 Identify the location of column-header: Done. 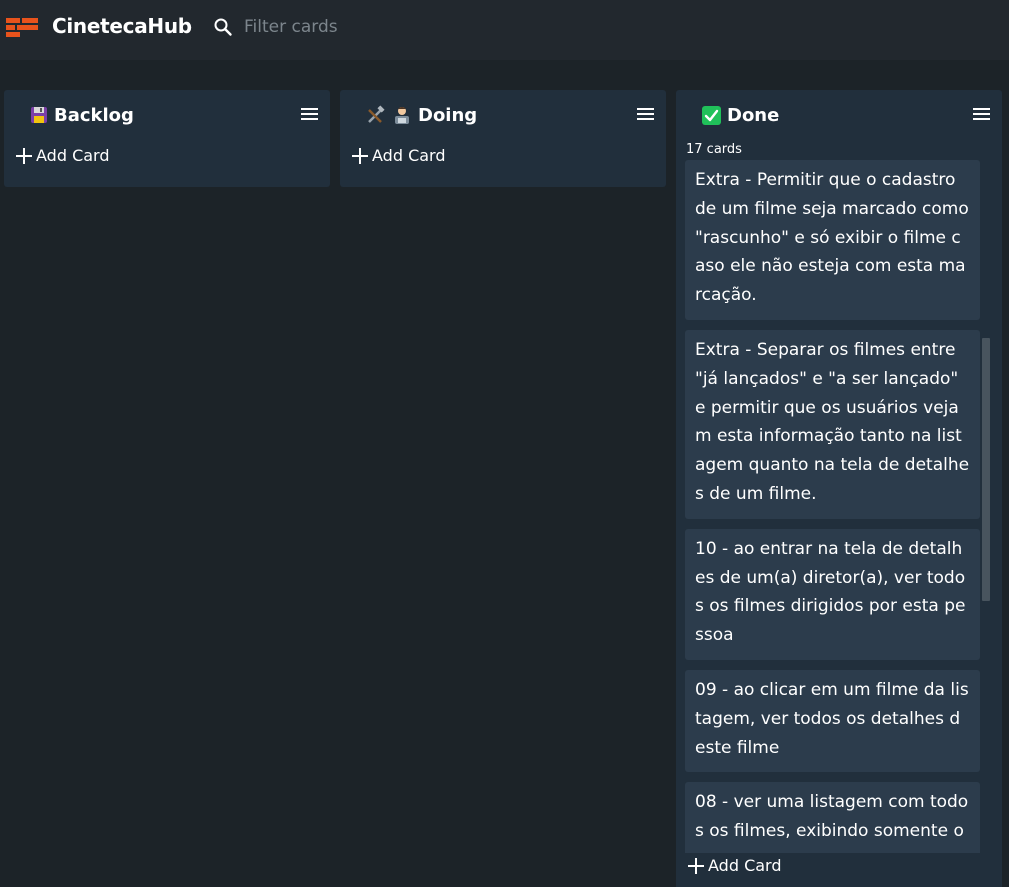
(740, 115).